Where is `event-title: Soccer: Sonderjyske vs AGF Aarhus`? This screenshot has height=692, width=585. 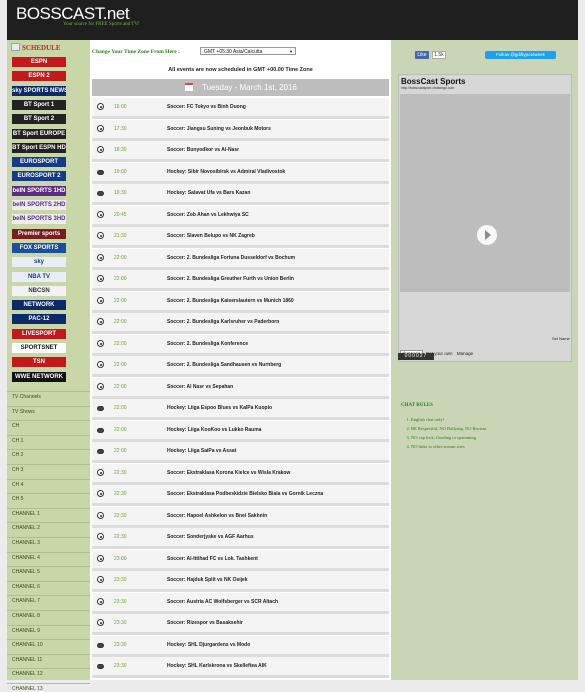 event-title: Soccer: Sonderjyske vs AGF Aarhus is located at coordinates (210, 537).